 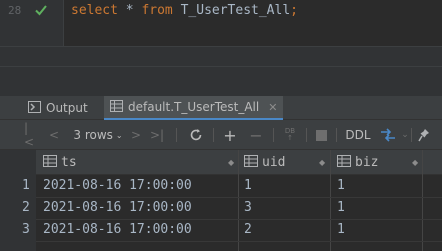 What do you see at coordinates (67, 108) in the screenshot?
I see `tab-output-label: Output` at bounding box center [67, 108].